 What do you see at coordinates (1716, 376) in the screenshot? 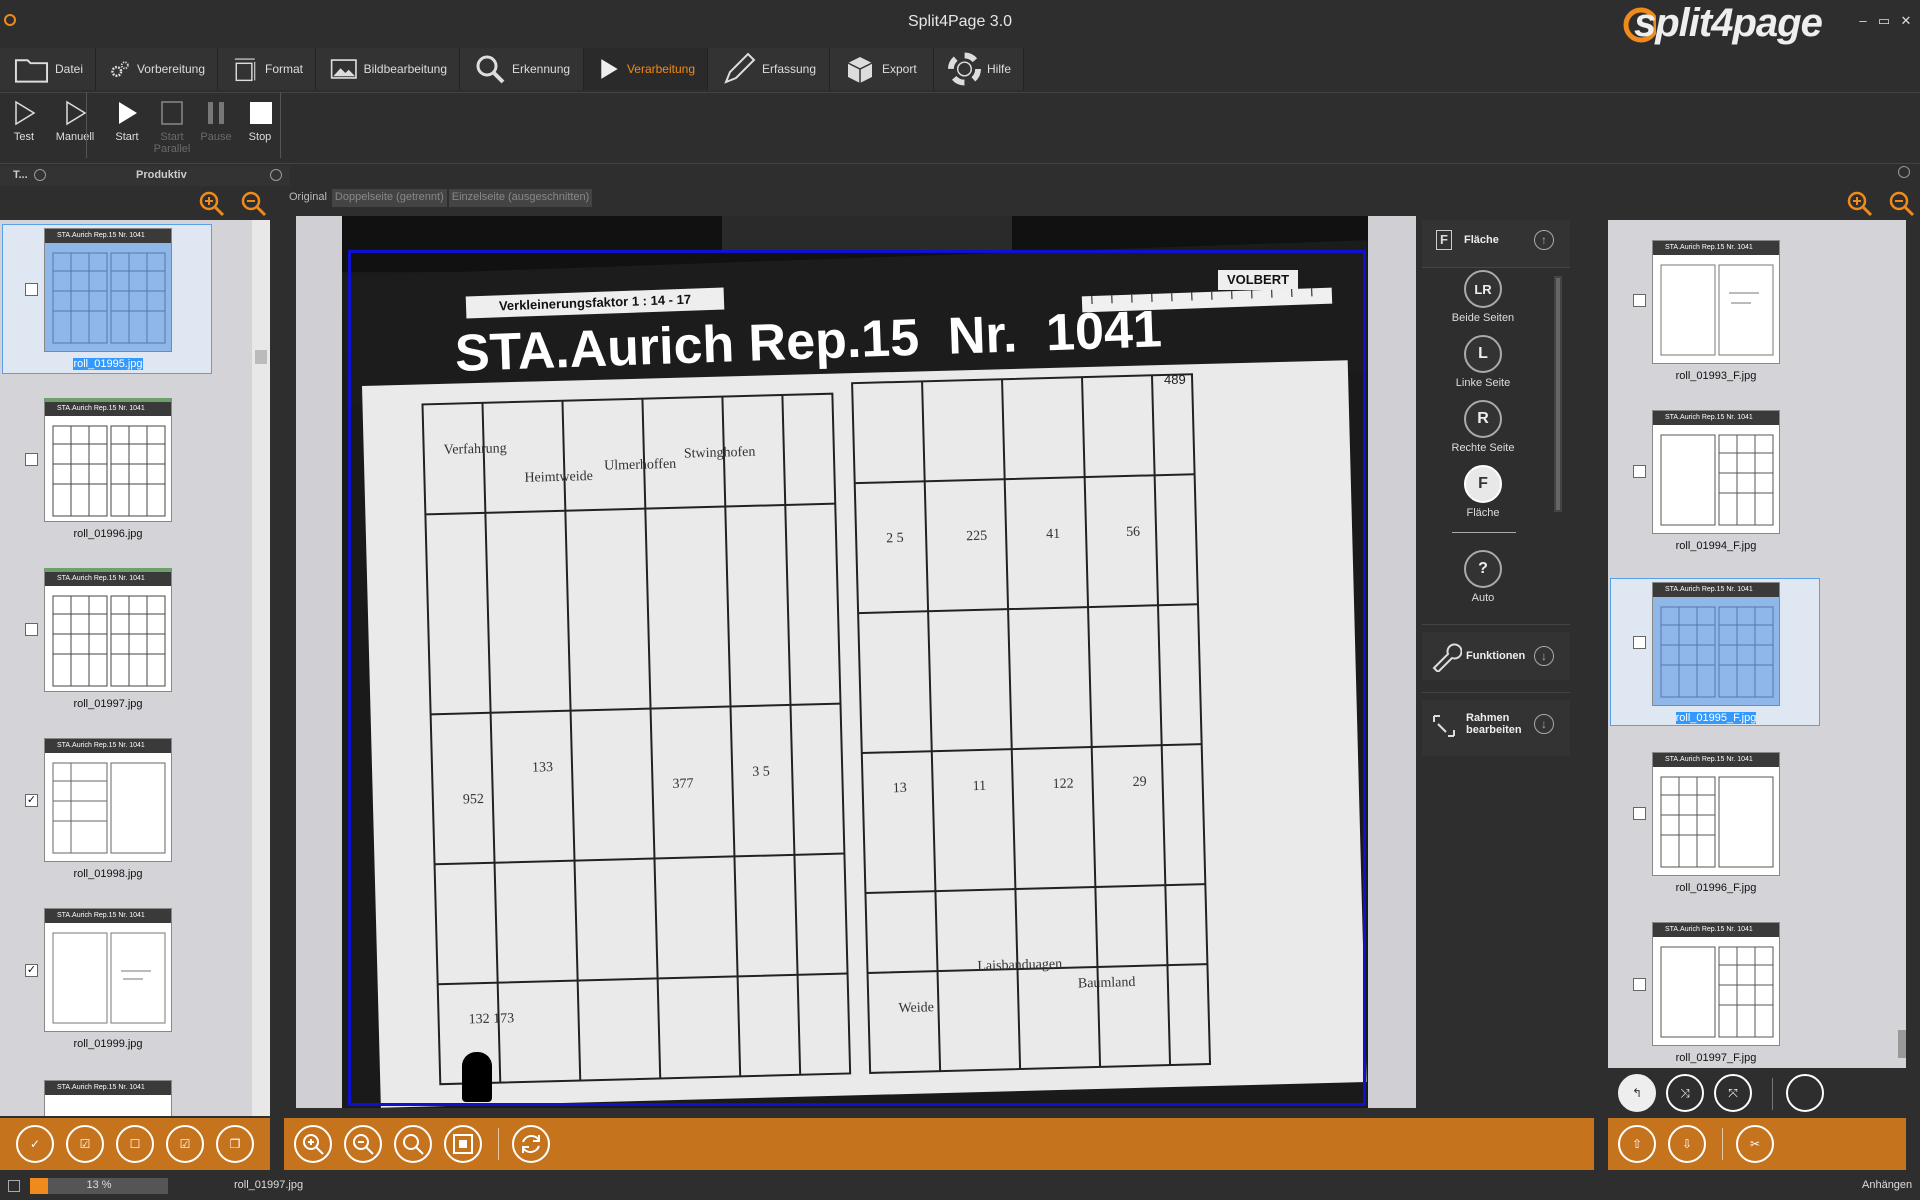
I see `thumb-filename: roll_01993_F.jpg` at bounding box center [1716, 376].